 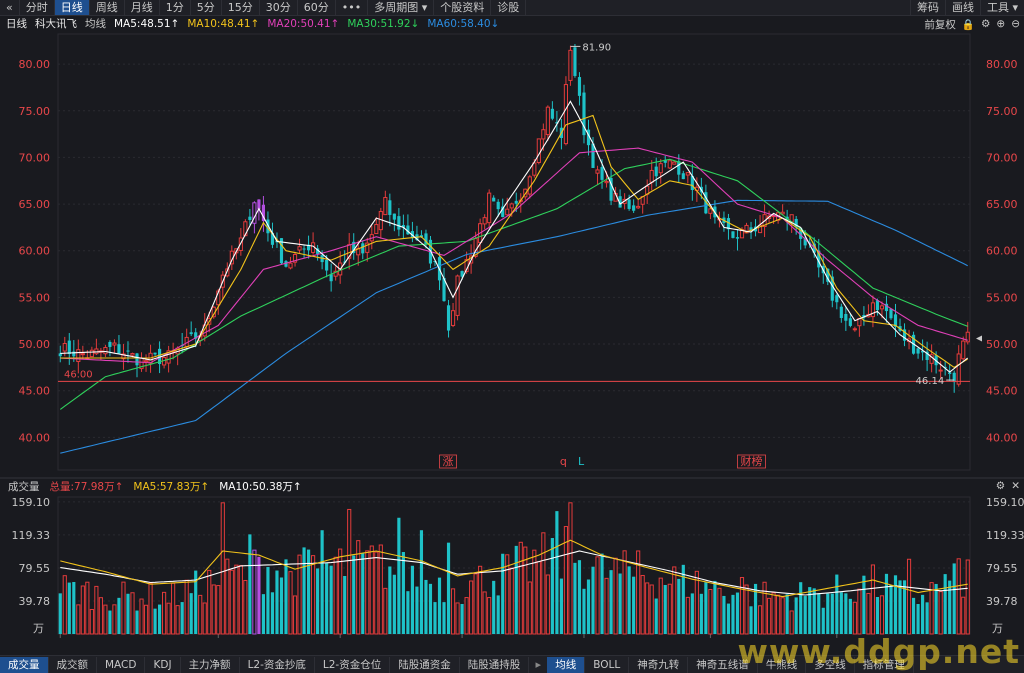 What do you see at coordinates (448, 461) in the screenshot?
I see `event-marker: 涨` at bounding box center [448, 461].